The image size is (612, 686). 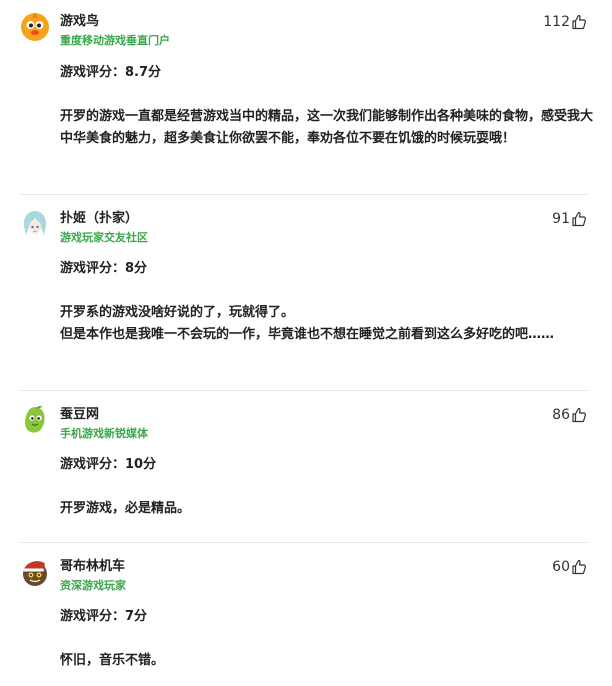 I want to click on author-tagline: 游戏玩家交友社区, so click(x=104, y=237).